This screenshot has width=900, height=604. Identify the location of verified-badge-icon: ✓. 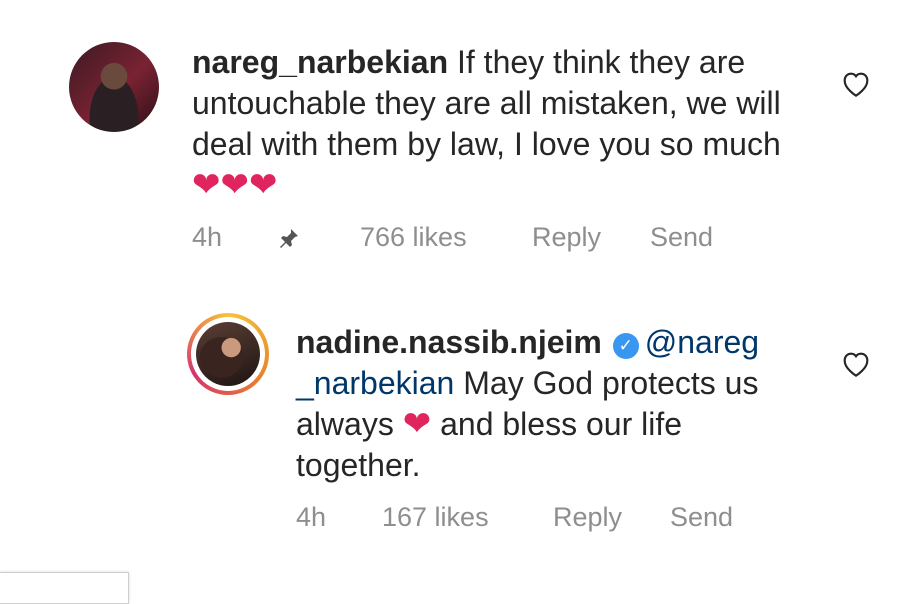
(625, 346).